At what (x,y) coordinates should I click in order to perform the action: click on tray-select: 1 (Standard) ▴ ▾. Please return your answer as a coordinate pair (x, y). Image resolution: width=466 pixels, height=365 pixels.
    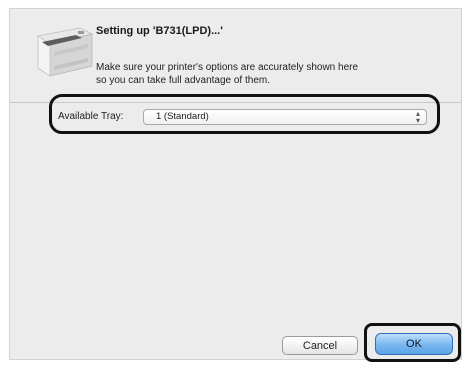
    Looking at the image, I should click on (285, 117).